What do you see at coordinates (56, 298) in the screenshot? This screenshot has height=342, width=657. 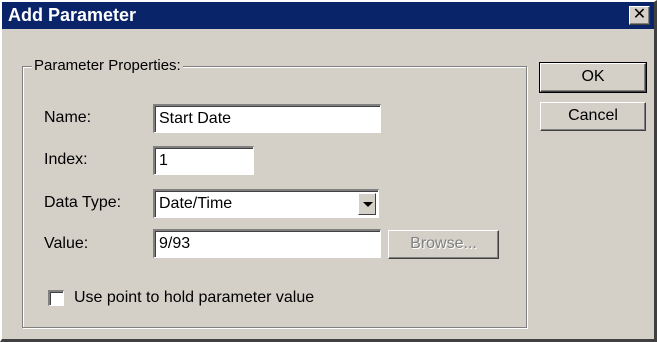 I see `hold-value-checkbox` at bounding box center [56, 298].